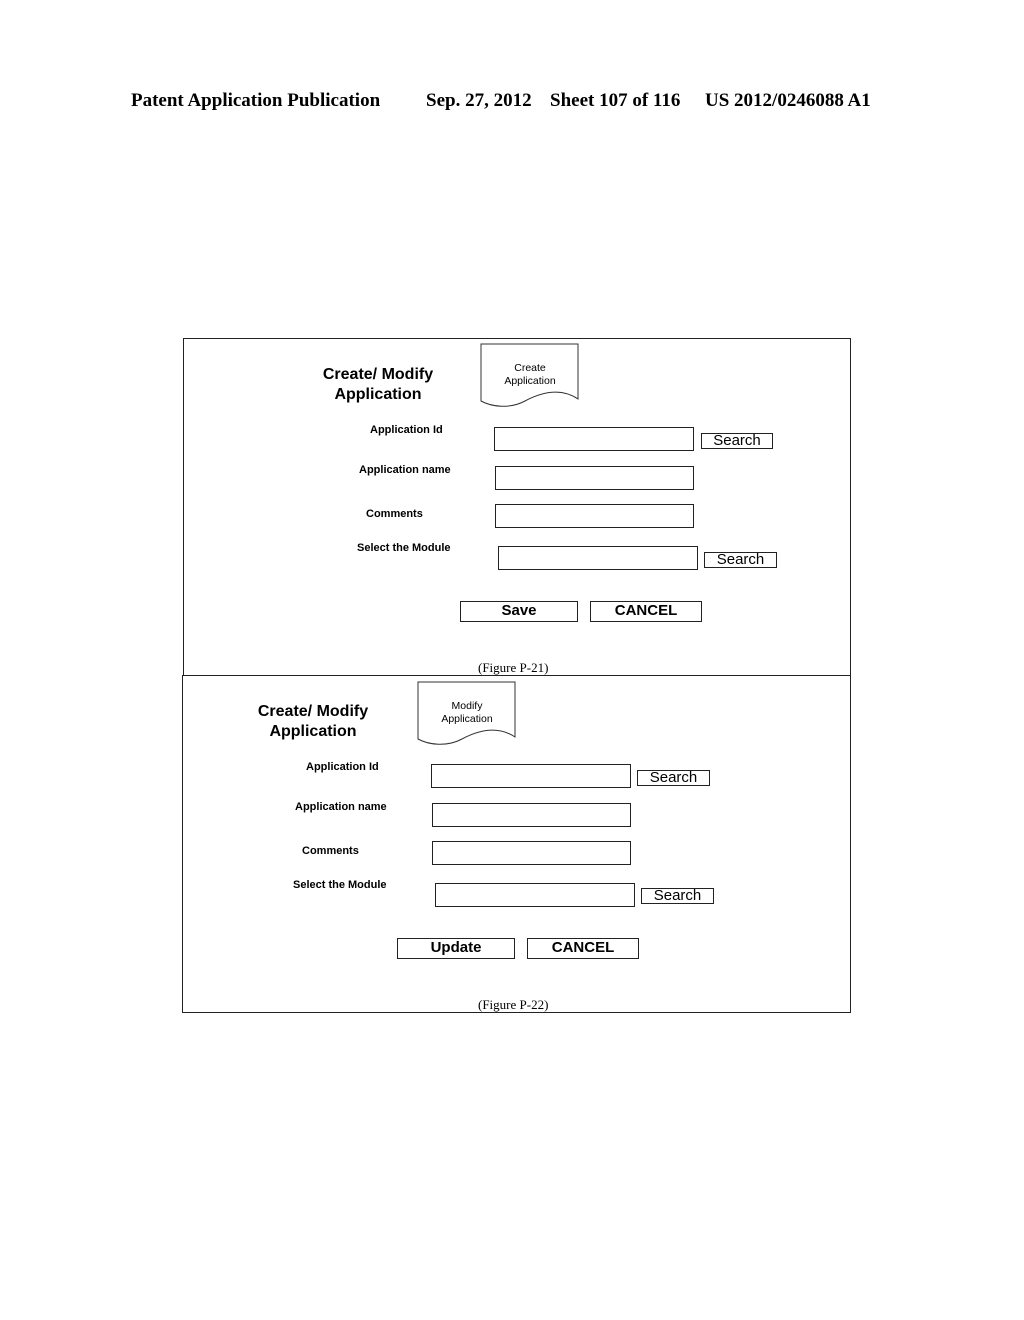  I want to click on figure-caption: (Figure P-22), so click(513, 1004).